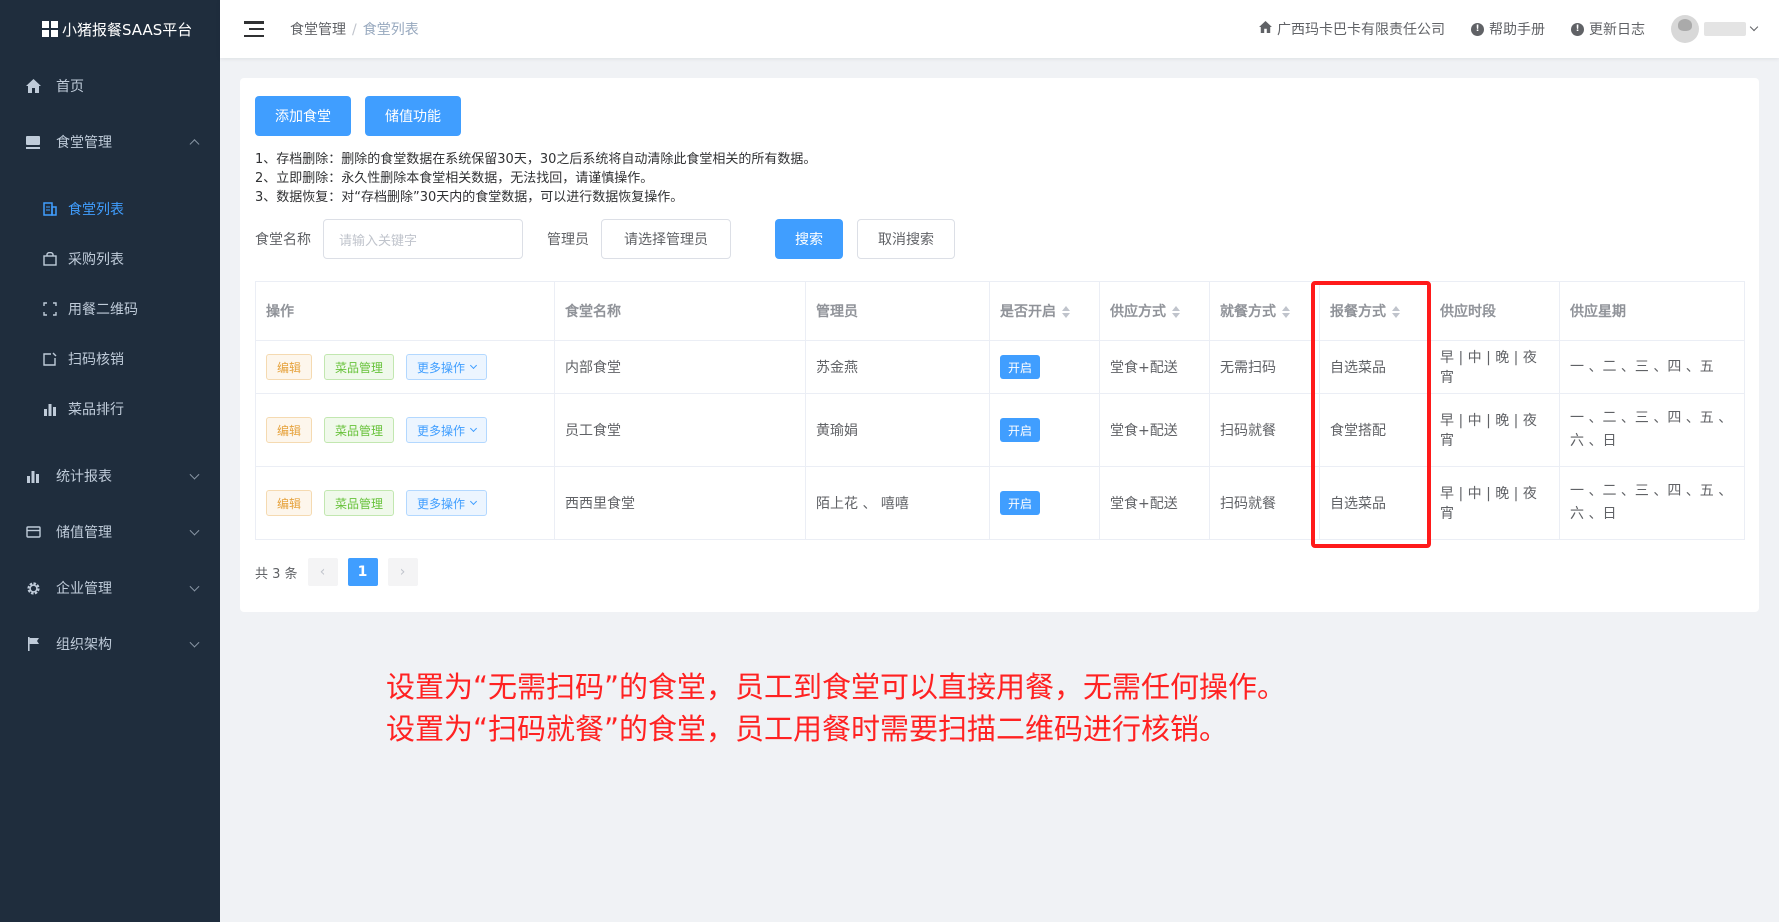 The width and height of the screenshot is (1779, 922). What do you see at coordinates (897, 367) in the screenshot?
I see `cell-admin: 苏金燕` at bounding box center [897, 367].